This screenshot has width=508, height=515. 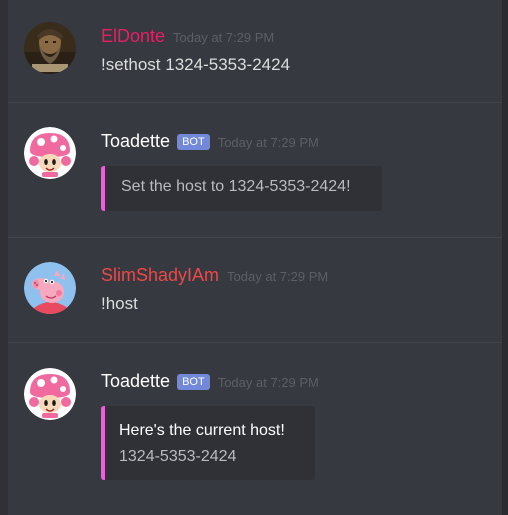 I want to click on scrollbar-track, so click(x=505, y=257).